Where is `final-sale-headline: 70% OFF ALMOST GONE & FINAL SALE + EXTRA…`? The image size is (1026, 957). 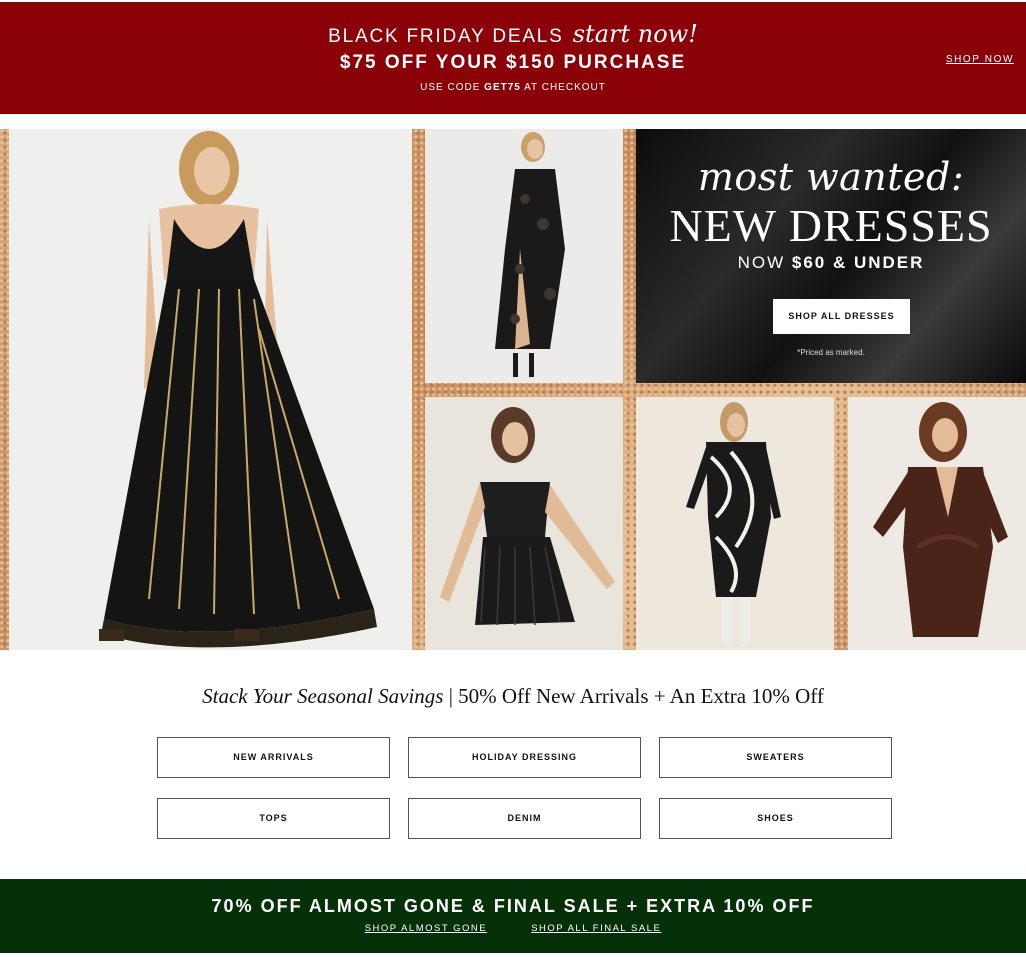
final-sale-headline: 70% OFF ALMOST GONE & FINAL SALE + EXTRA… is located at coordinates (513, 906).